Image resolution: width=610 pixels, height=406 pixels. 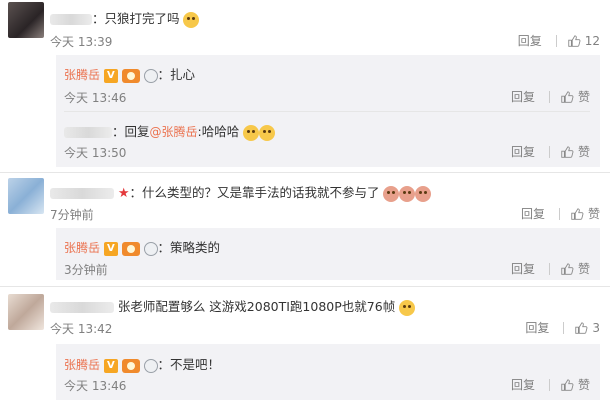 I want to click on comment-line: ★：什么类型的？又是靠手法的话我就不参与了, so click(x=241, y=192).